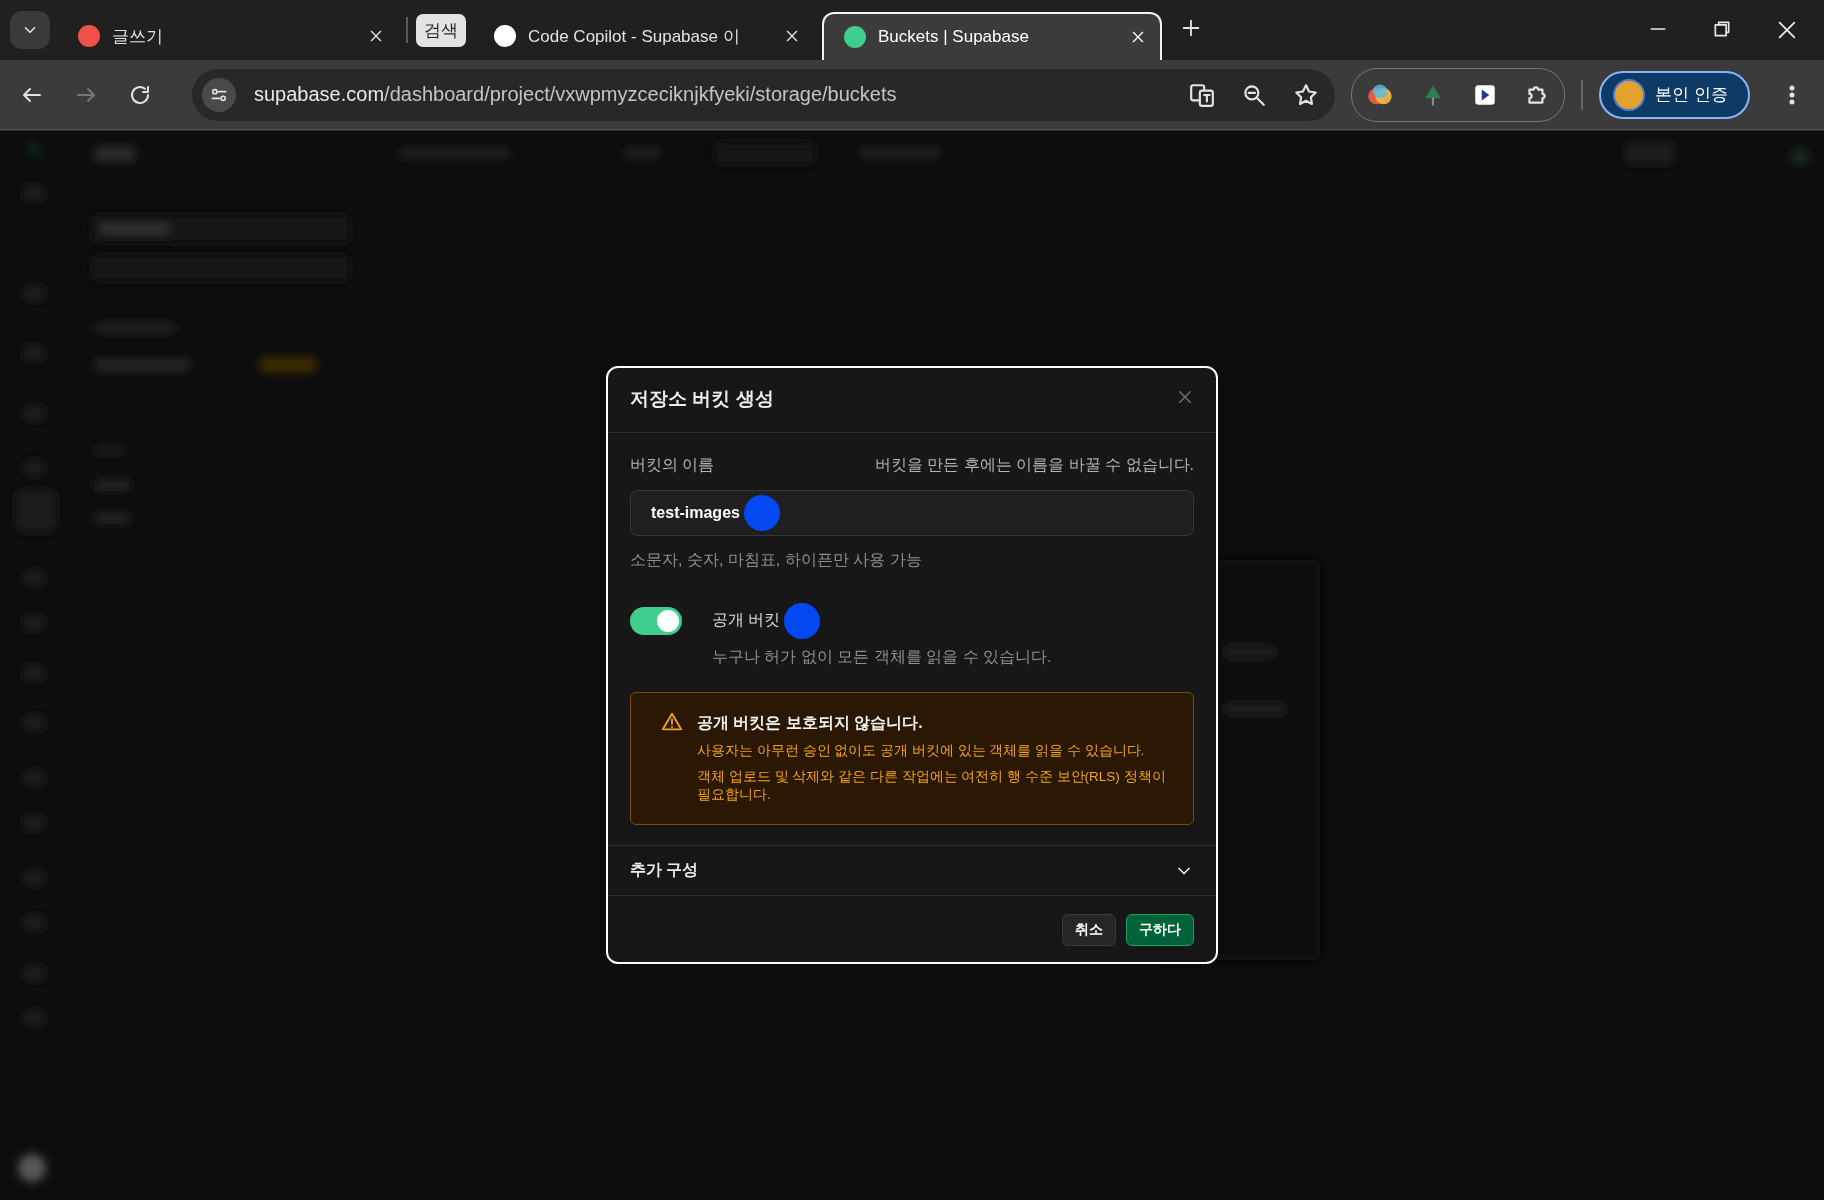 This screenshot has width=1824, height=1200. I want to click on restore-icon, so click(1722, 29).